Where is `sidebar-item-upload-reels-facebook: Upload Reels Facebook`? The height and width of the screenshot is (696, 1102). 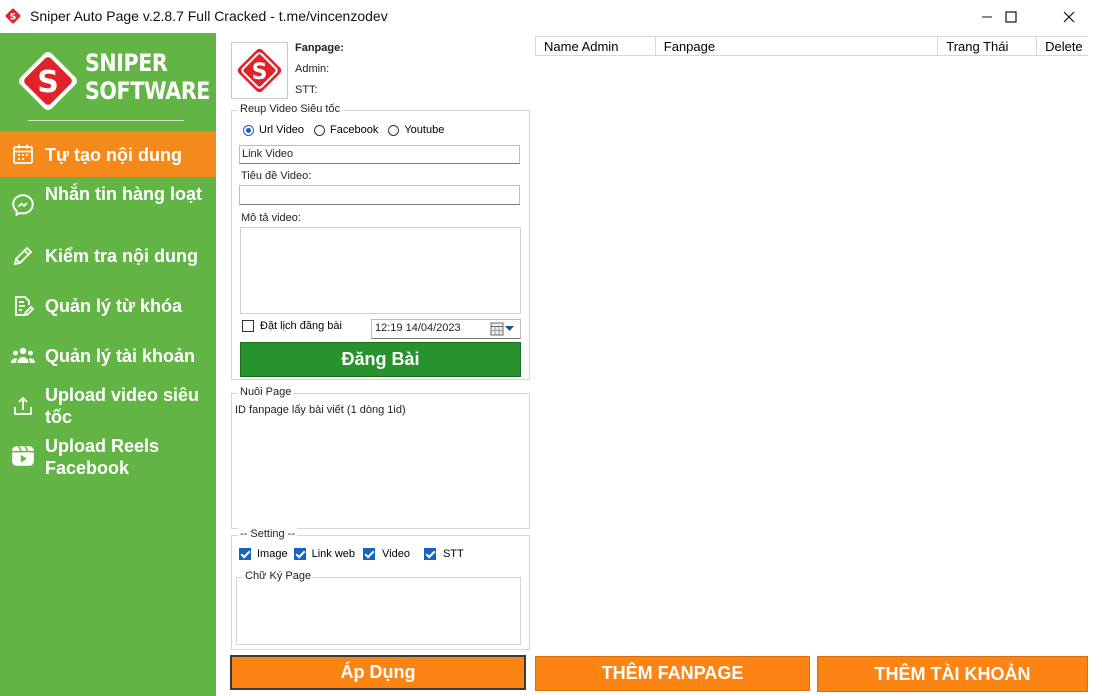
sidebar-item-upload-reels-facebook: Upload Reels Facebook is located at coordinates (108, 457).